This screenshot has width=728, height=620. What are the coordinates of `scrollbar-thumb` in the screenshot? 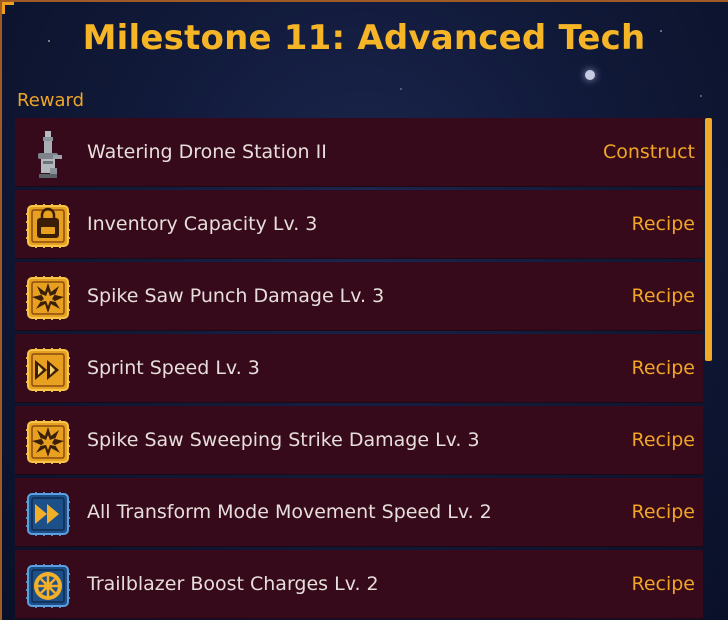 It's located at (708, 239).